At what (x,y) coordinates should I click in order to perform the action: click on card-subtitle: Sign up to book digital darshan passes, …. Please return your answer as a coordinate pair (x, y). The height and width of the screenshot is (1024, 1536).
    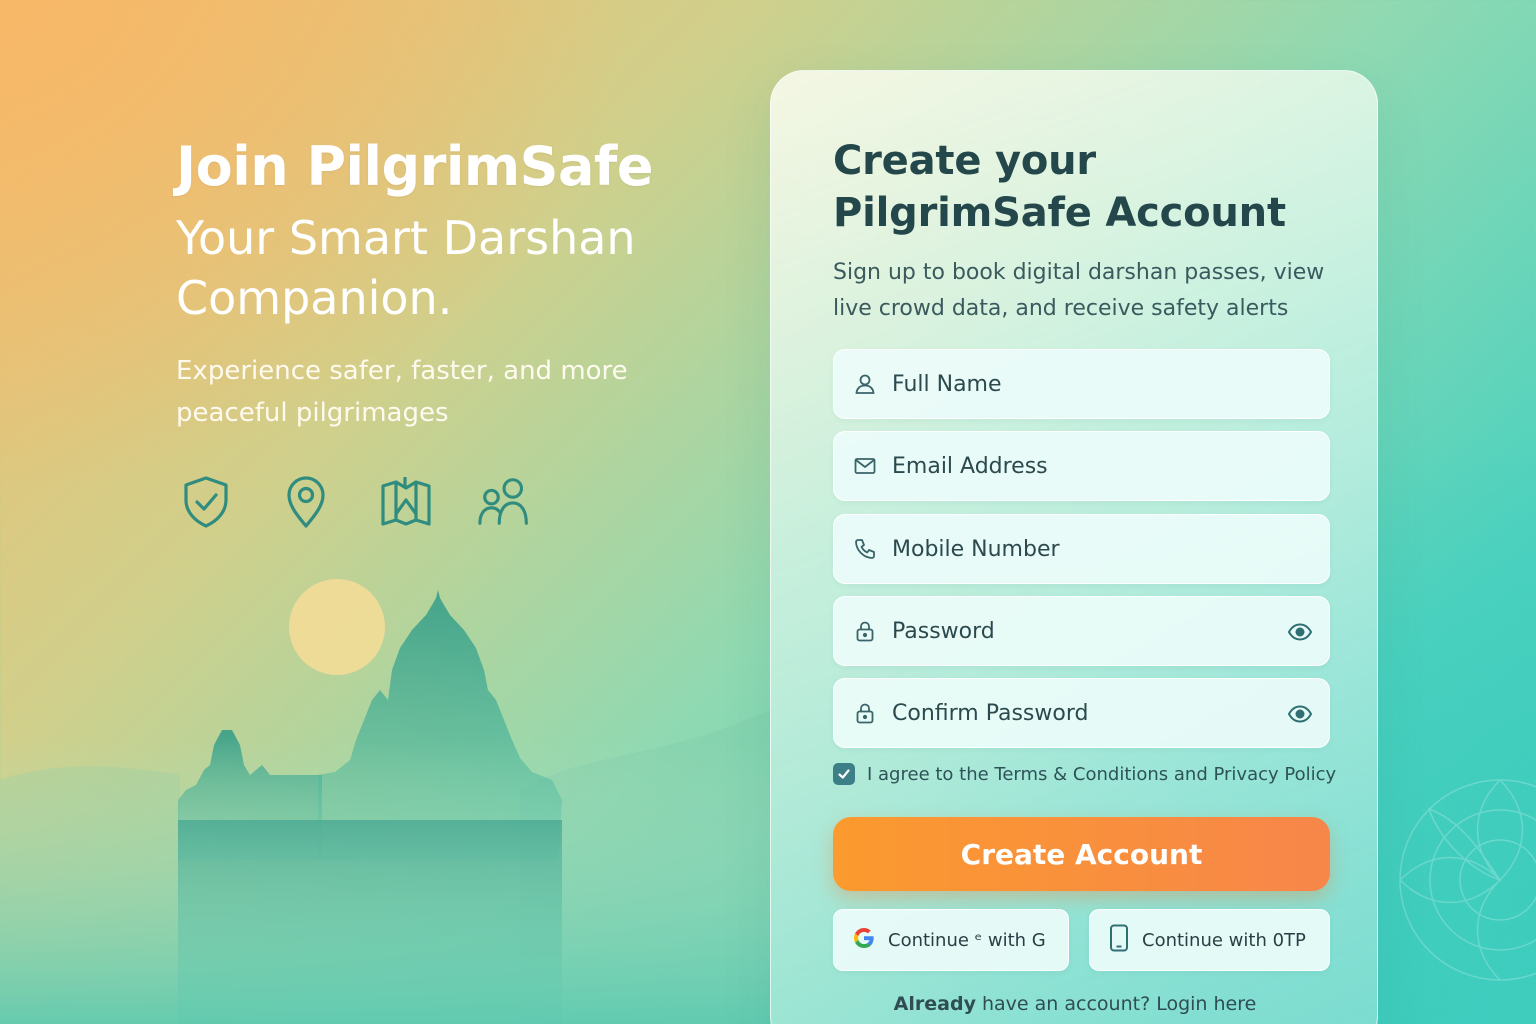
    Looking at the image, I should click on (1079, 290).